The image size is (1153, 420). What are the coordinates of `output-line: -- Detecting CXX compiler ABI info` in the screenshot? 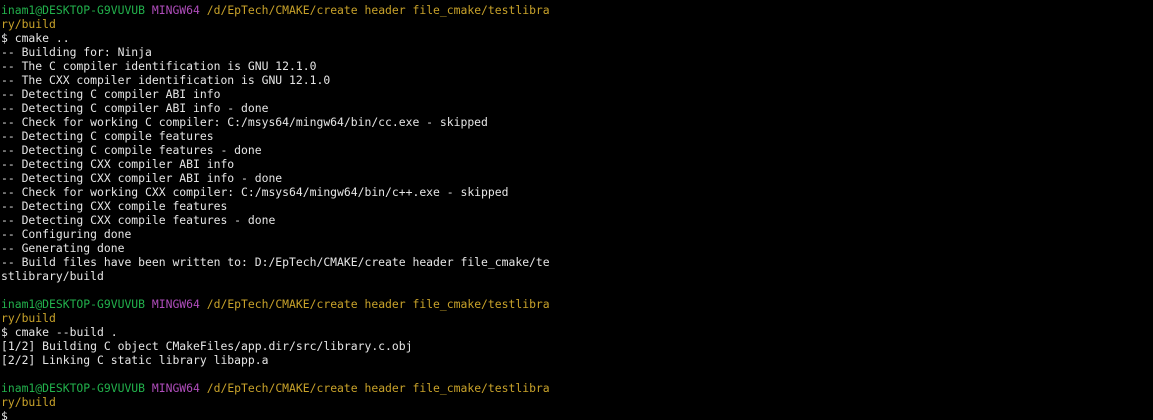 It's located at (118, 164).